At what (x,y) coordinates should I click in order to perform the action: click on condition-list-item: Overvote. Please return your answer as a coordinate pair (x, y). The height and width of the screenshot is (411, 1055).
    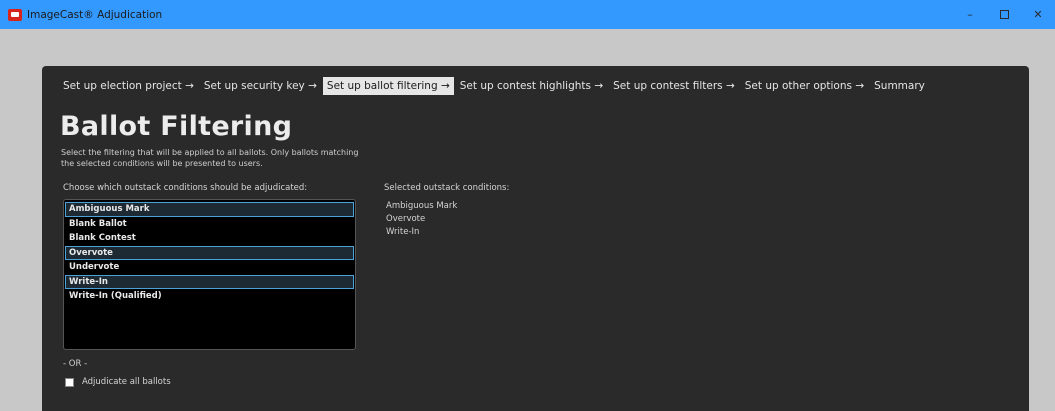
    Looking at the image, I should click on (209, 252).